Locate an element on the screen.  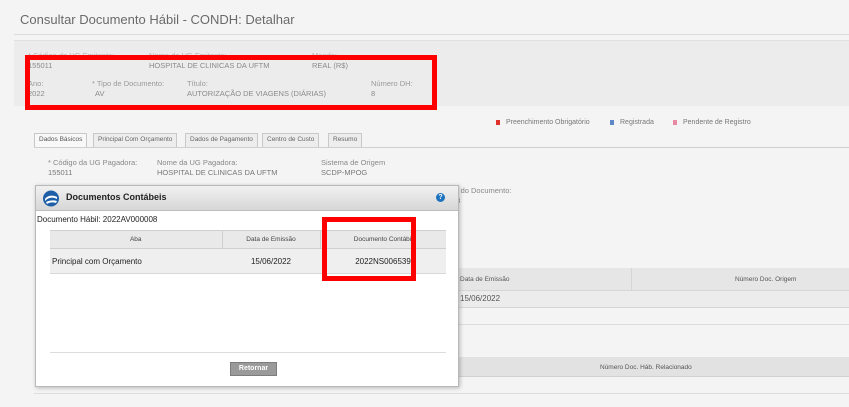
legend-obrigatorio: Preenchimento Obrigatório is located at coordinates (543, 122).